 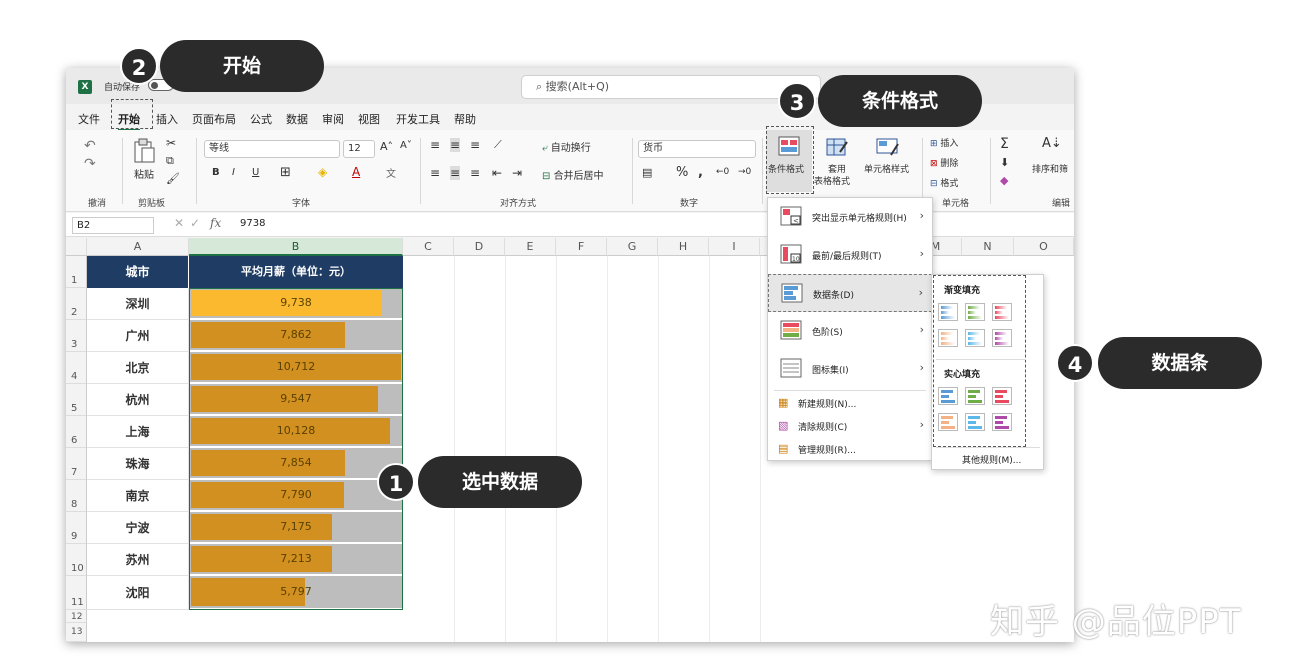 I want to click on align-left-icon: ≡, so click(x=435, y=173).